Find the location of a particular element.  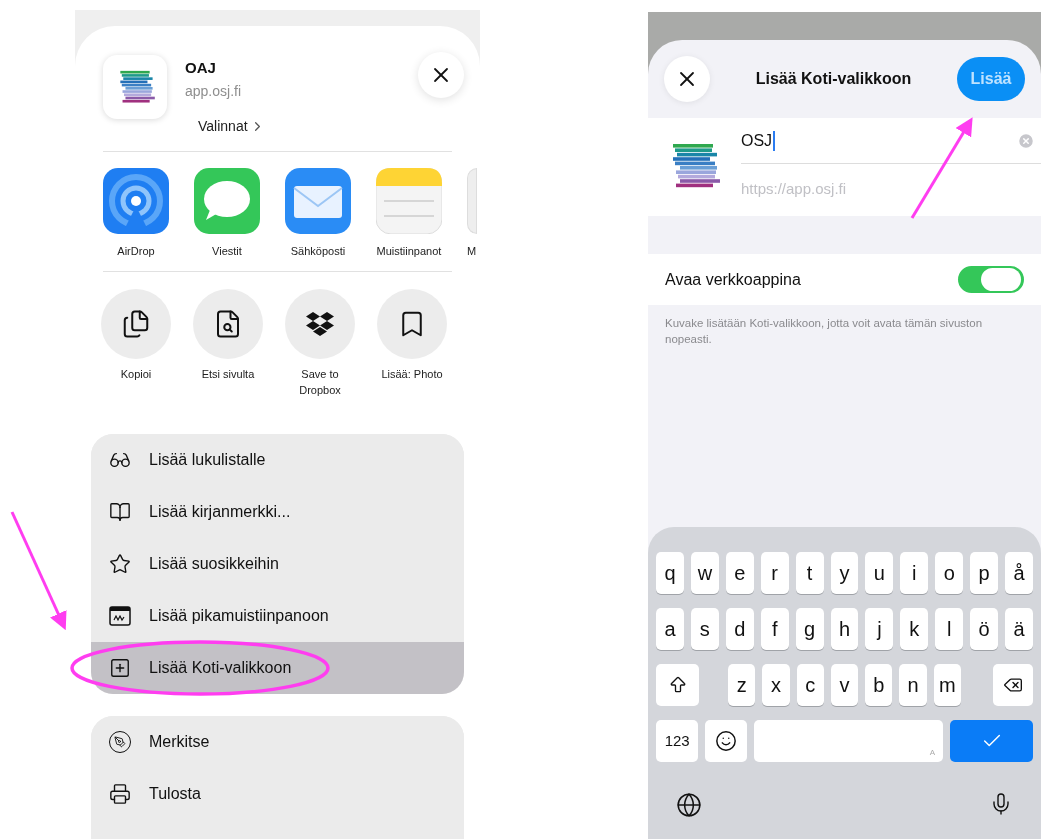

menu-item-label: Tulosta is located at coordinates (175, 794).